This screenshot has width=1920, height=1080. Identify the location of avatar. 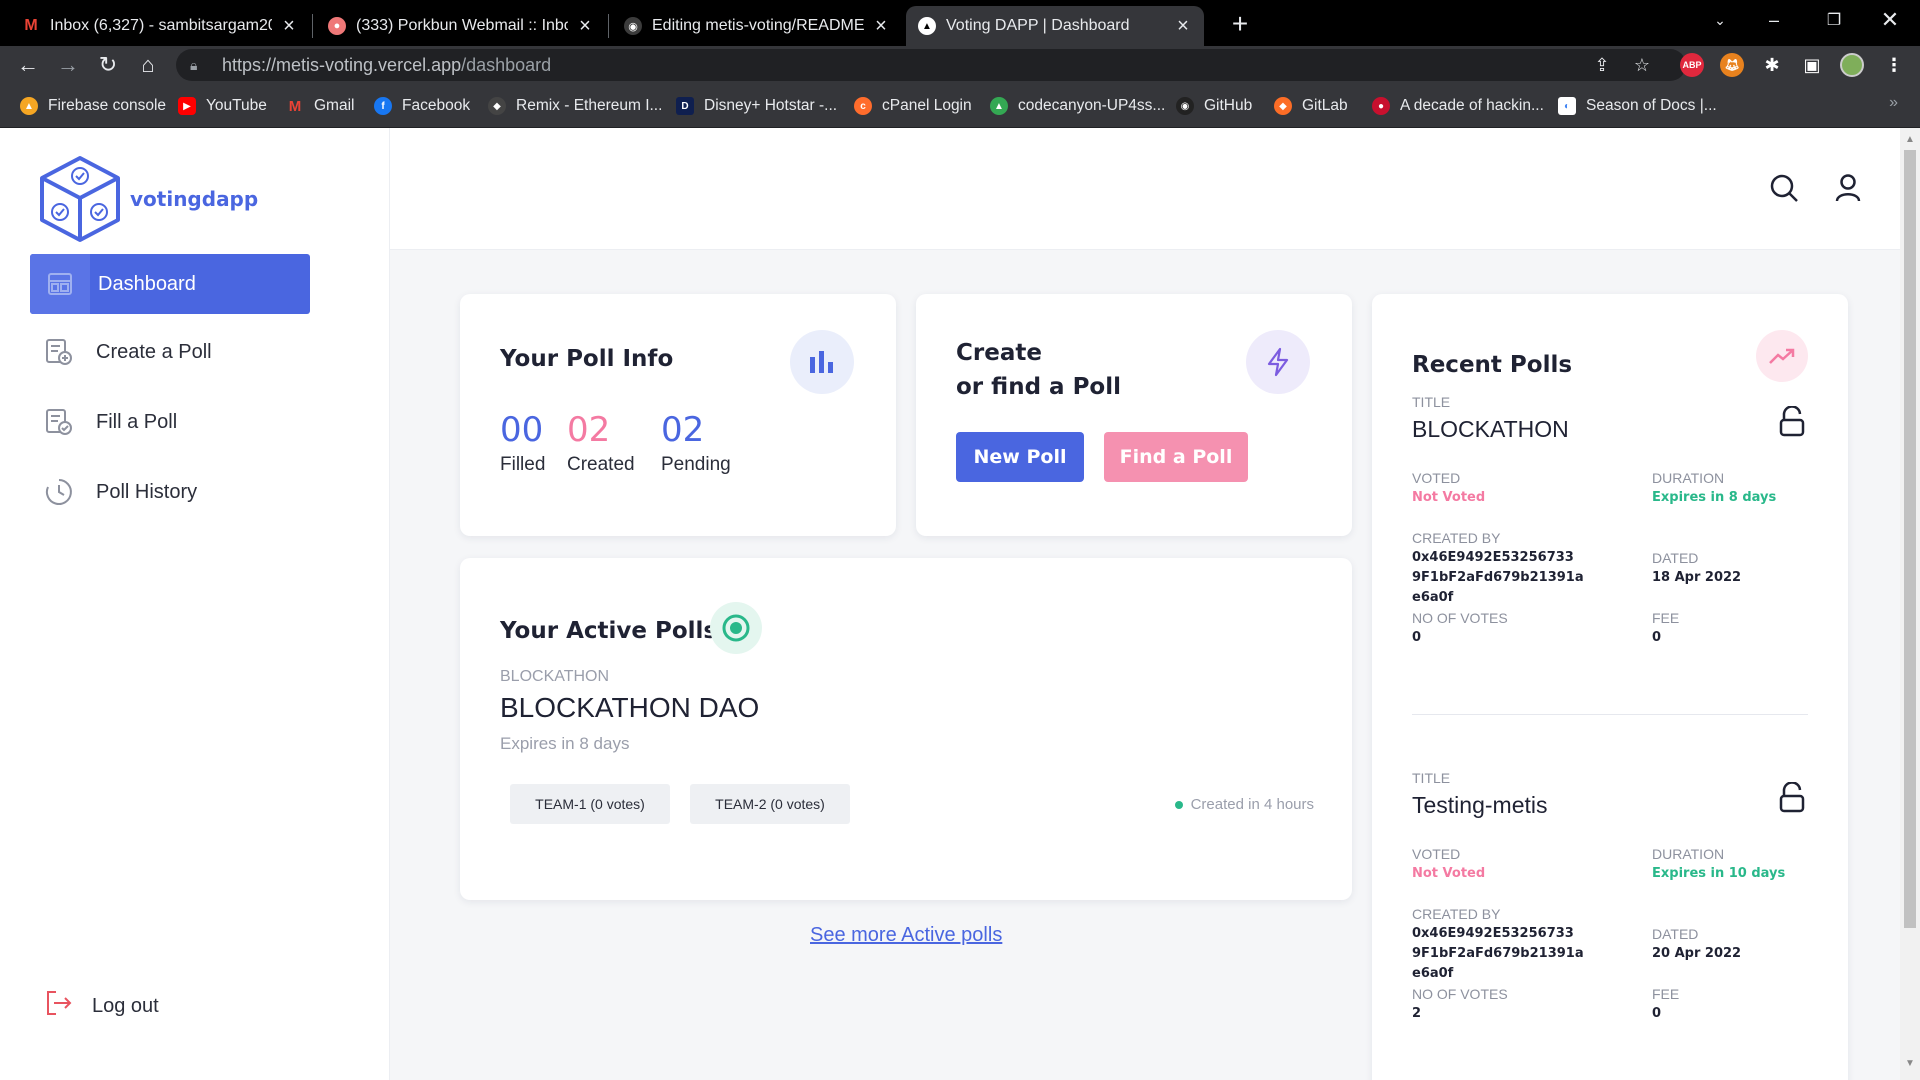
(1852, 65).